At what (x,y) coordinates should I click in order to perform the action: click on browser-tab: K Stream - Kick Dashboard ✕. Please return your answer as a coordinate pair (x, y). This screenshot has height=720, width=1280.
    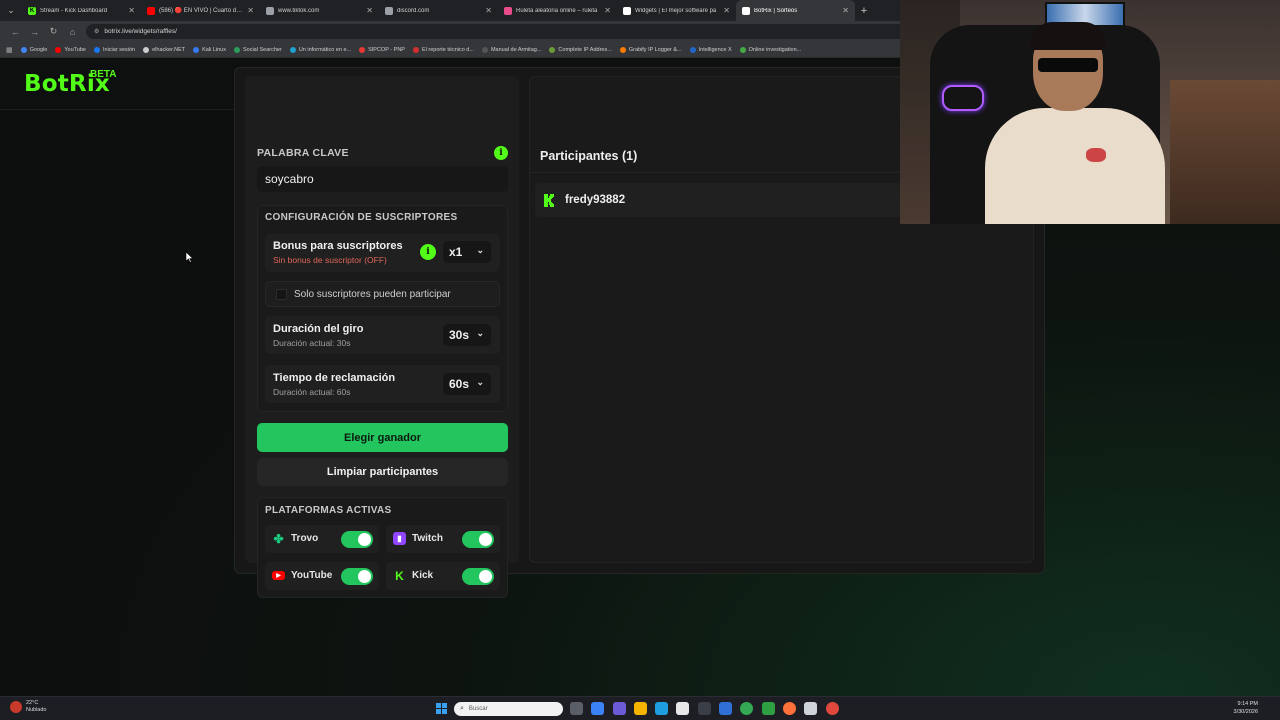
    Looking at the image, I should click on (81, 10).